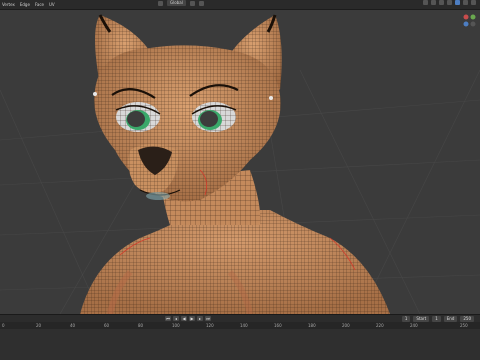 The width and height of the screenshot is (480, 360). What do you see at coordinates (210, 325) in the screenshot?
I see `tick-label: 120` at bounding box center [210, 325].